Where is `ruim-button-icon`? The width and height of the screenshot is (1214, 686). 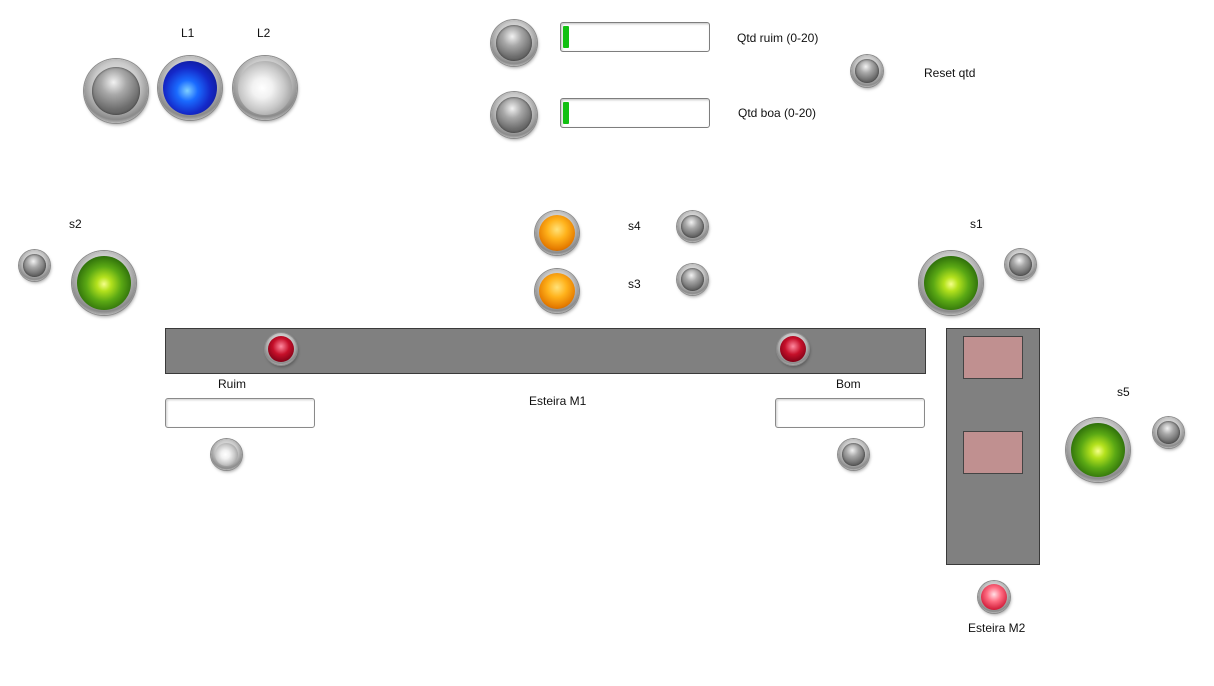
ruim-button-icon is located at coordinates (226, 454).